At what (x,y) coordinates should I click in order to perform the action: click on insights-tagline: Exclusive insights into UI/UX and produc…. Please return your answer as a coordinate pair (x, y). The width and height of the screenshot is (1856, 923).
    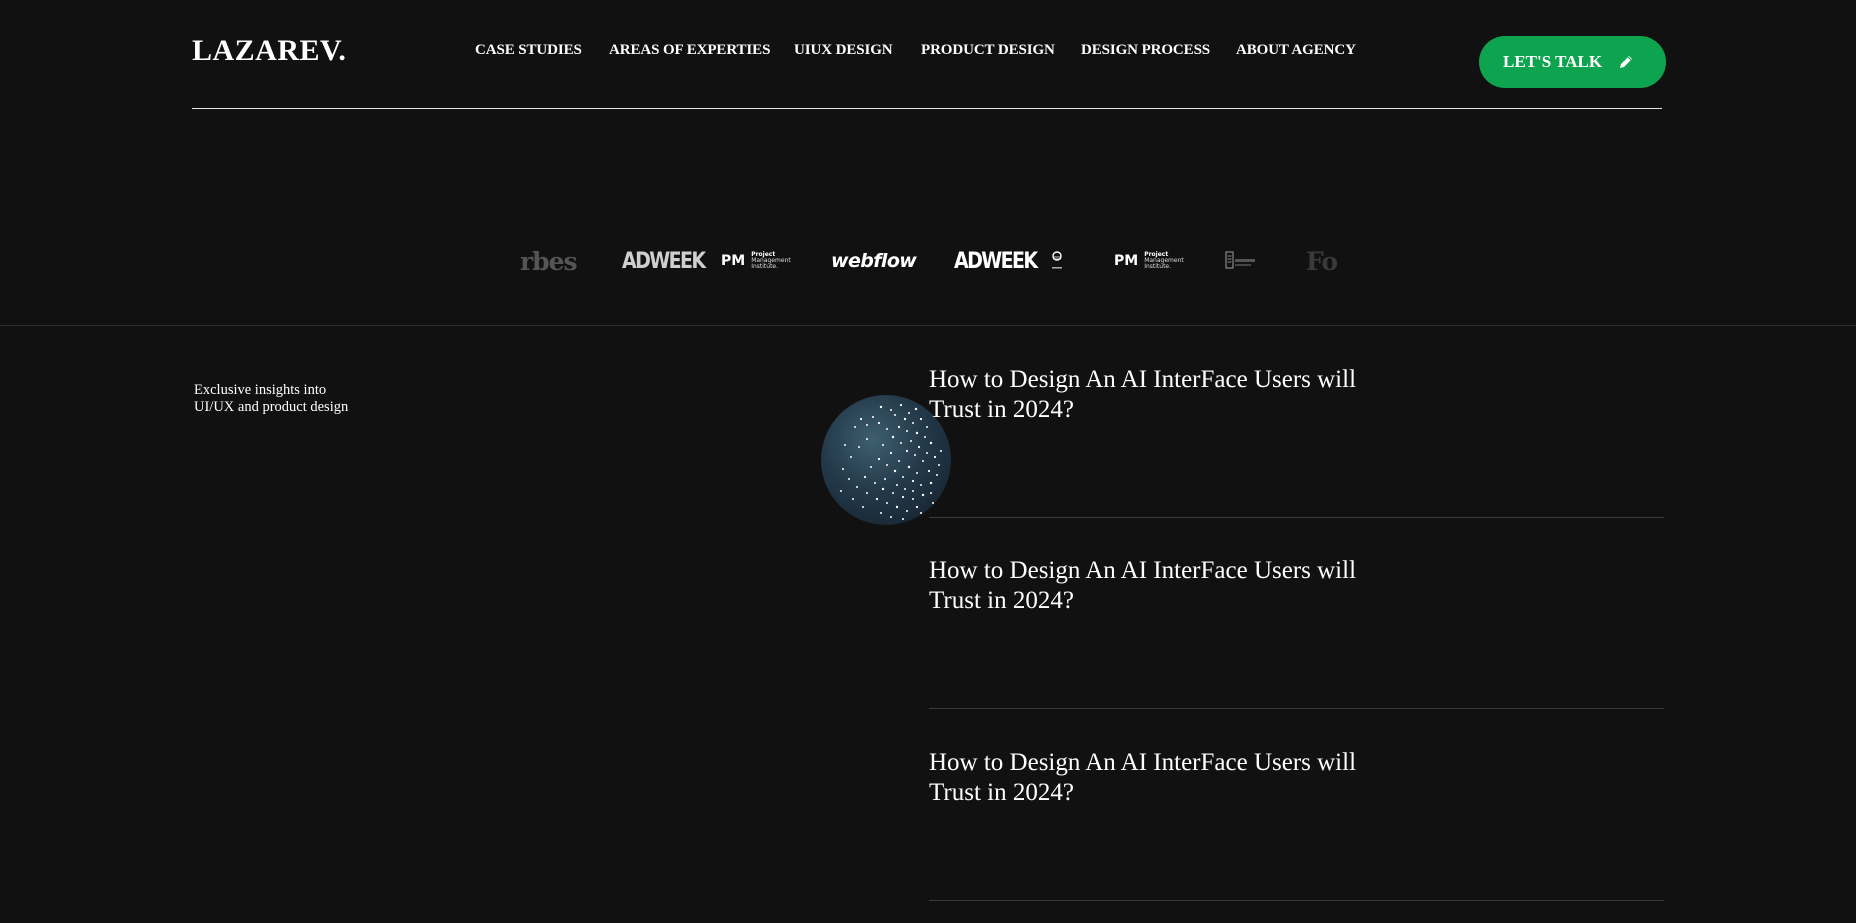
    Looking at the image, I should click on (271, 398).